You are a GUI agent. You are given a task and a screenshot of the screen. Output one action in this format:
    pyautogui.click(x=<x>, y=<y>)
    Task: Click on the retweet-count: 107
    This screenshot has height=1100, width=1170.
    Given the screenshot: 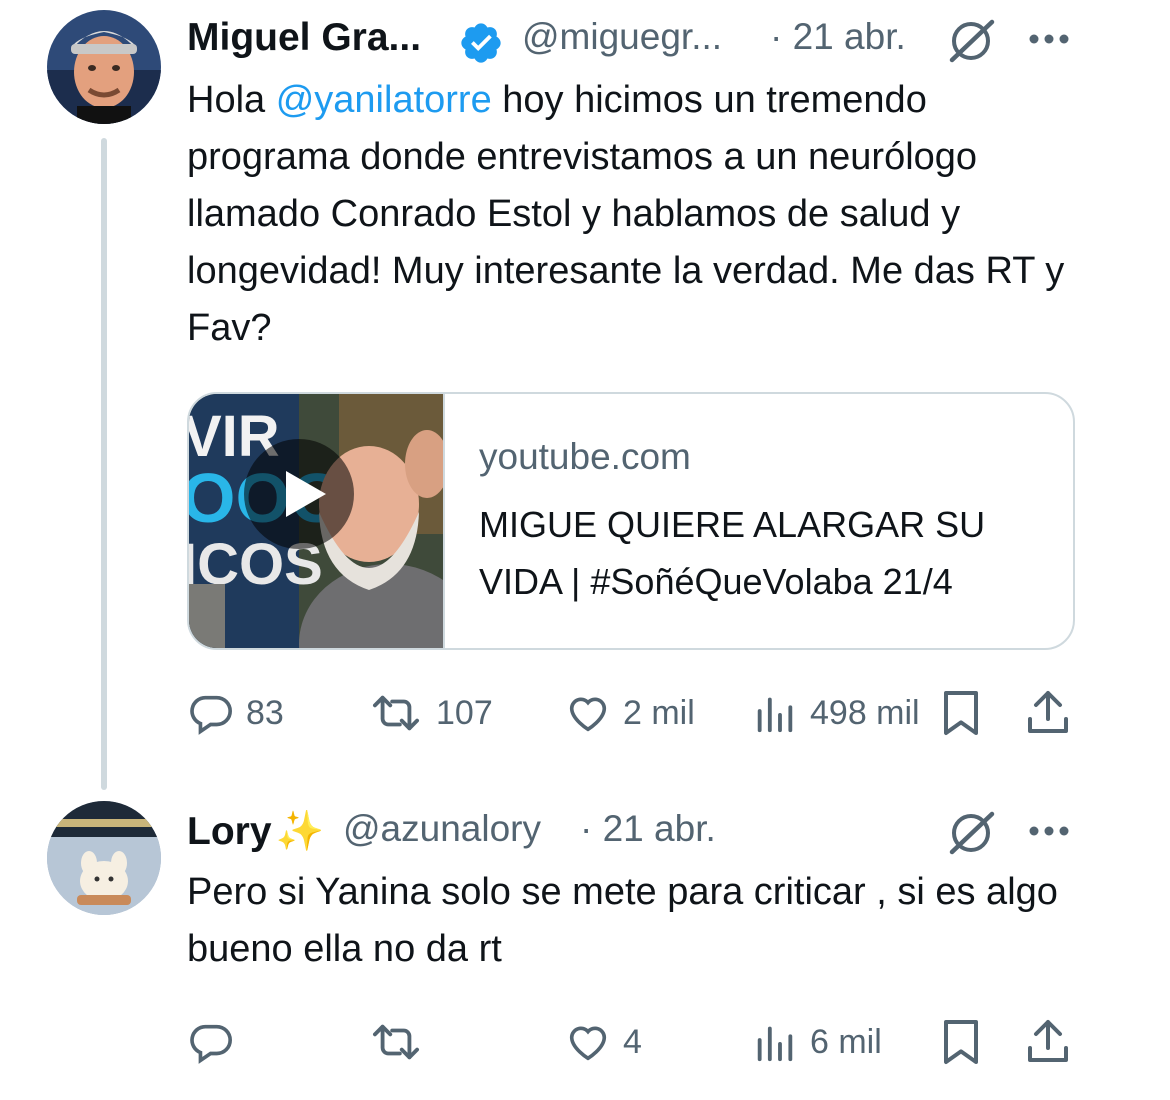 What is the action you would take?
    pyautogui.click(x=464, y=712)
    